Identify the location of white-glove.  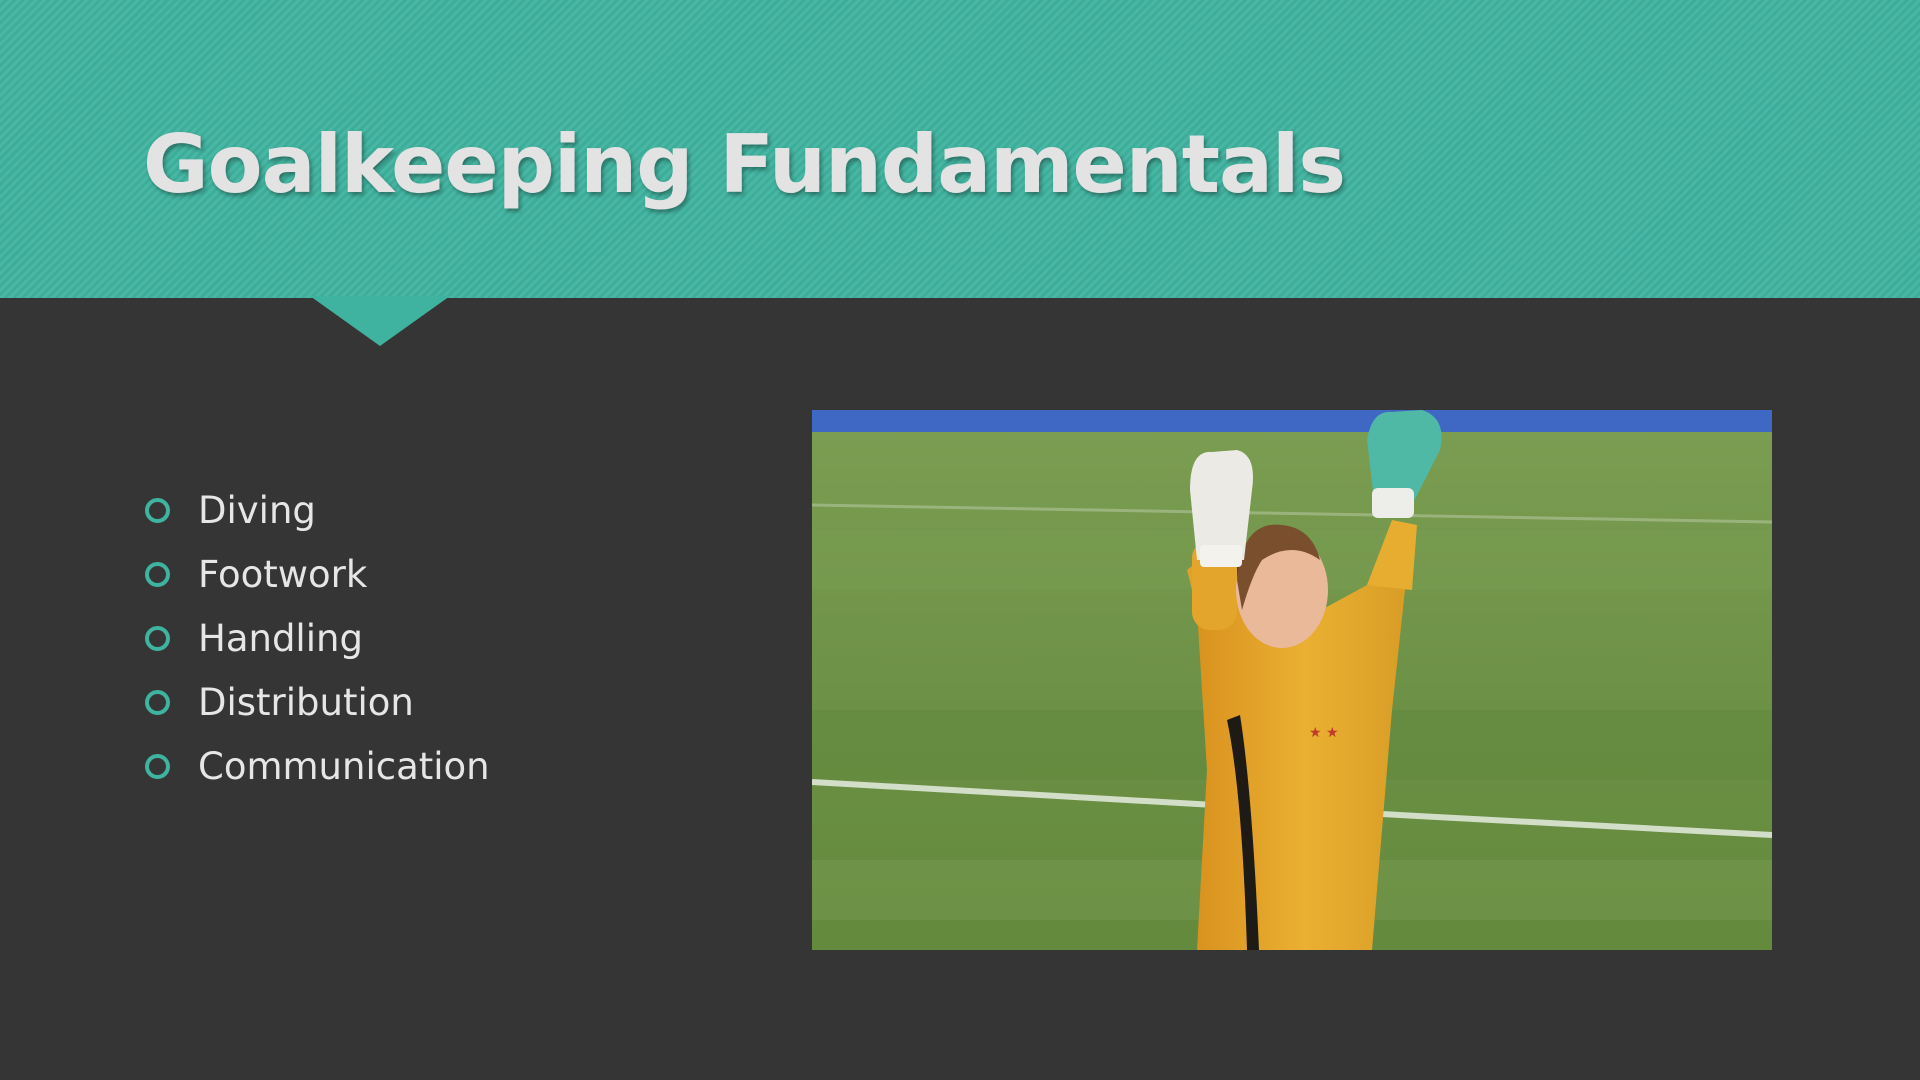
(1221, 505).